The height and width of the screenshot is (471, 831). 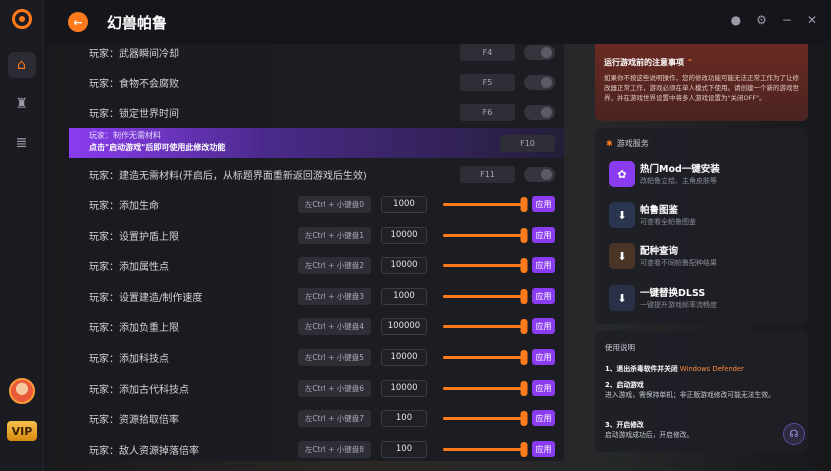 I want to click on hotkey-combo: 左Ctrl + 小键盘6, so click(x=334, y=388).